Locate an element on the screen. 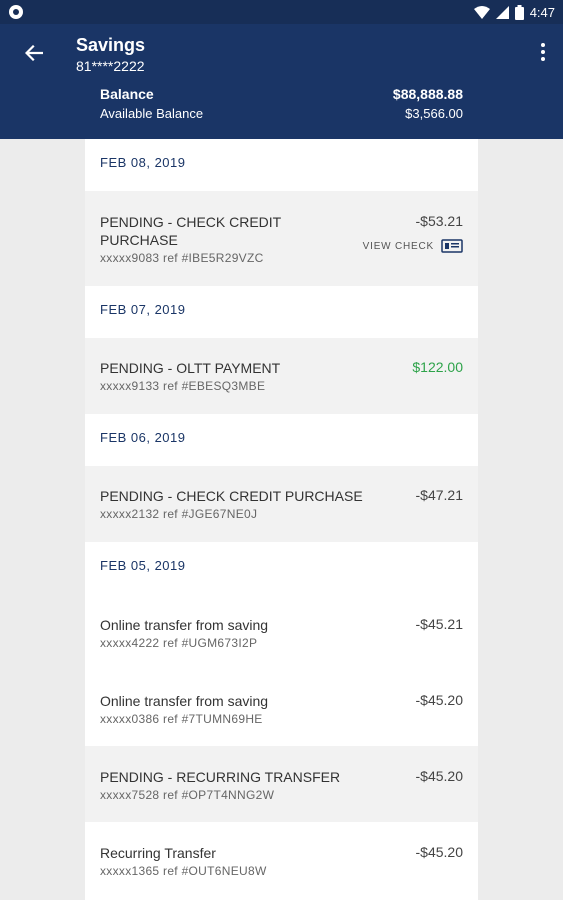  transaction-description: Recurring Transfer is located at coordinates (158, 853).